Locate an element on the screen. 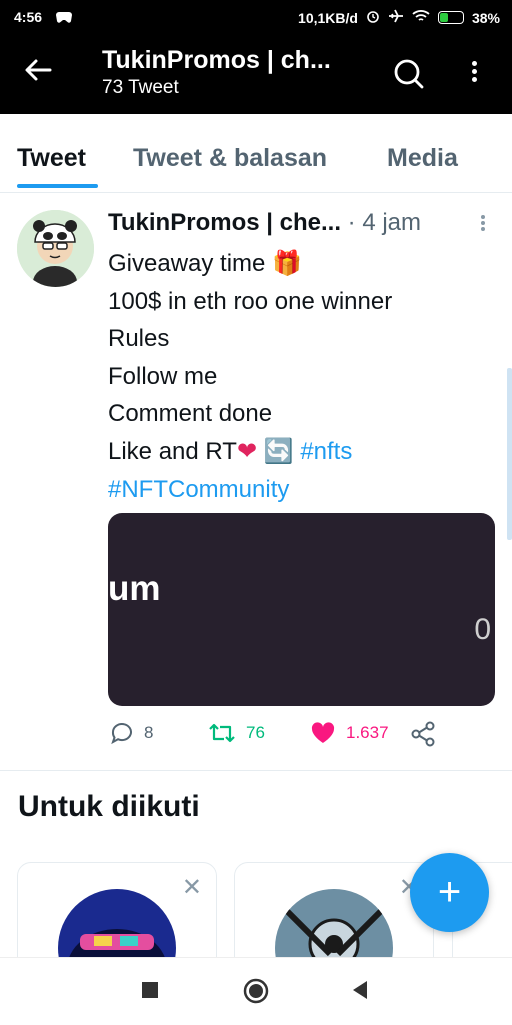  square-icon is located at coordinates (150, 990).